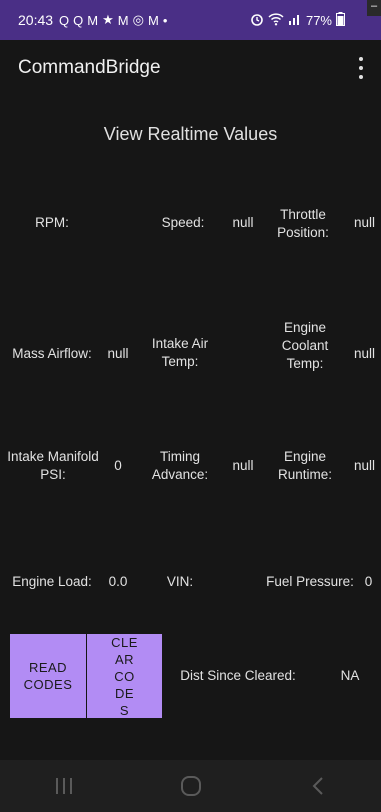 The height and width of the screenshot is (812, 381). I want to click on status-bar: 20:43 Q Q M ★ M ◎ M • 77%, so click(190, 20).